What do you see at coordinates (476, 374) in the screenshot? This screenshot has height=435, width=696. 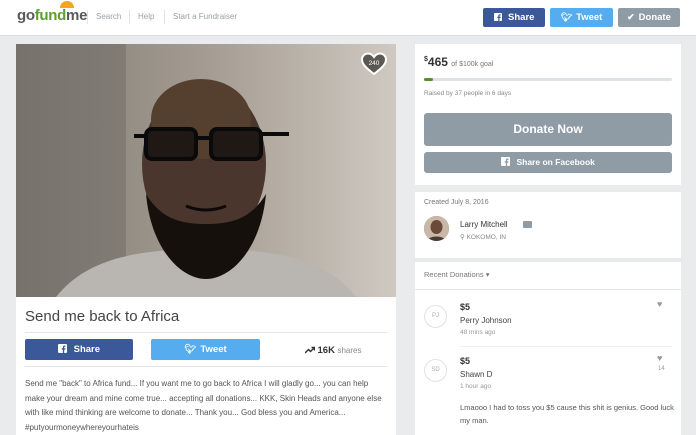 I see `donor-name: Shawn D` at bounding box center [476, 374].